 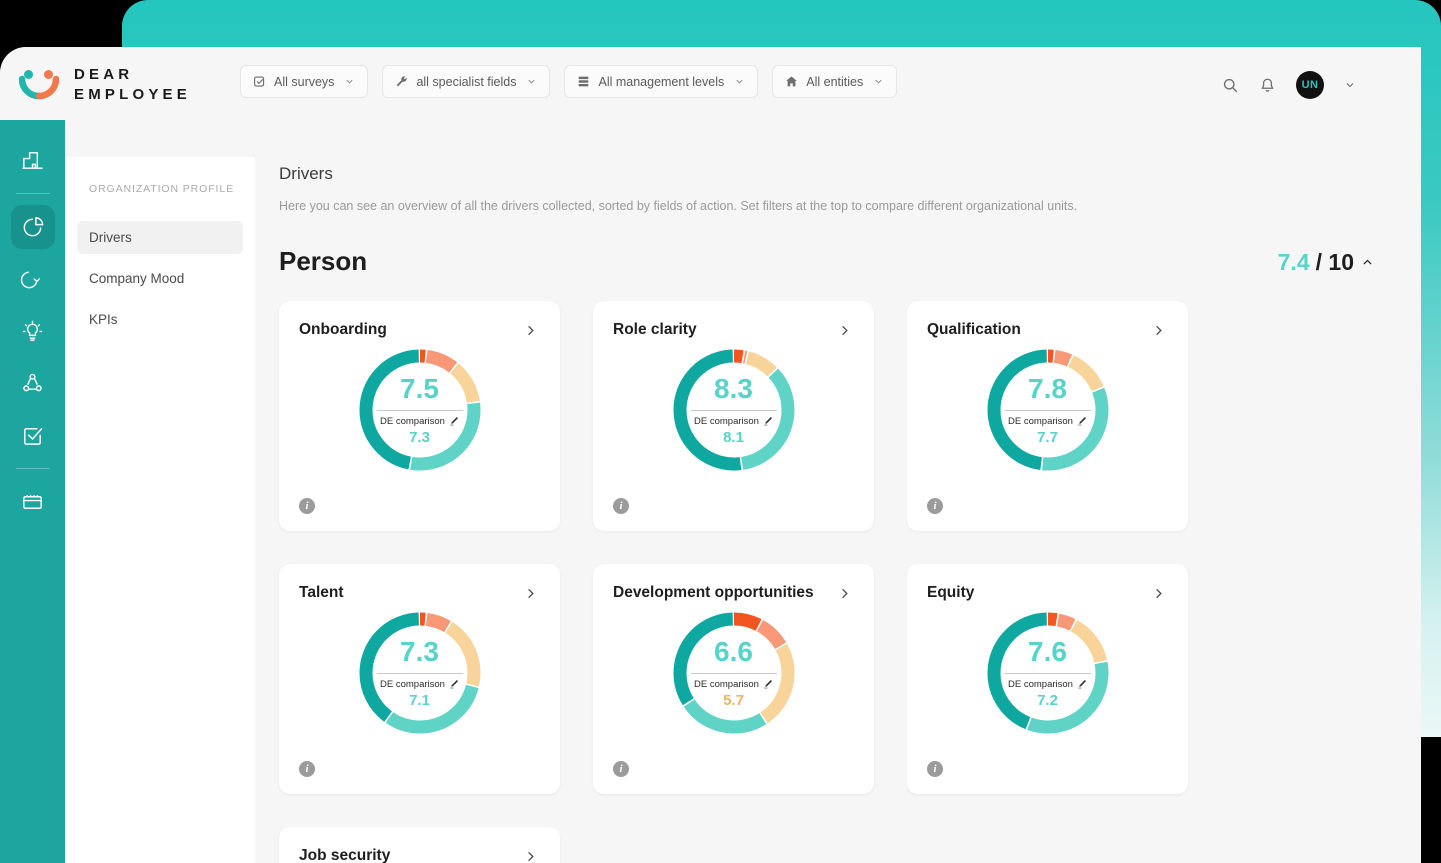 What do you see at coordinates (419, 700) in the screenshot?
I see `comparison-value: 7.1` at bounding box center [419, 700].